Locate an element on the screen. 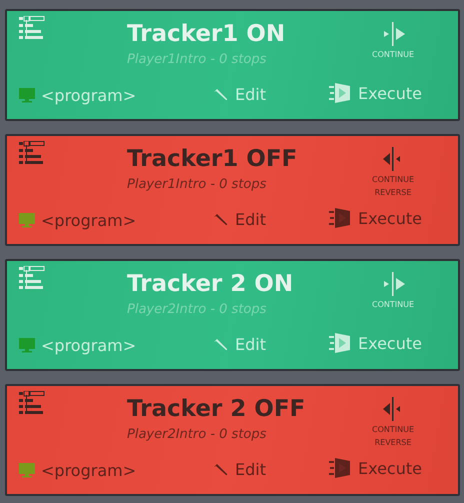  tracker-title: Tracker 2 ON is located at coordinates (210, 284).